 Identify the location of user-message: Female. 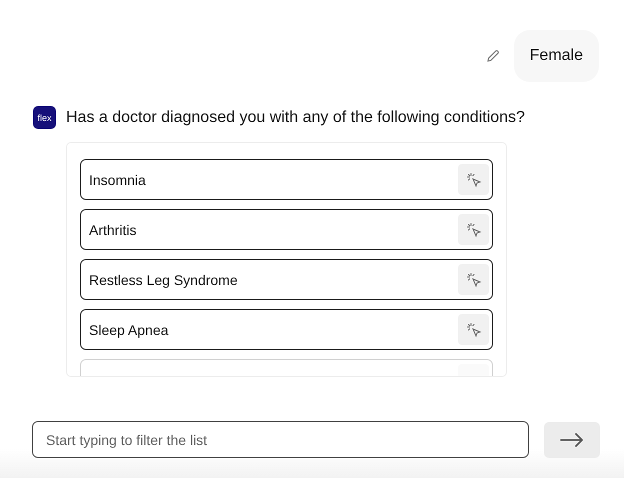
(556, 56).